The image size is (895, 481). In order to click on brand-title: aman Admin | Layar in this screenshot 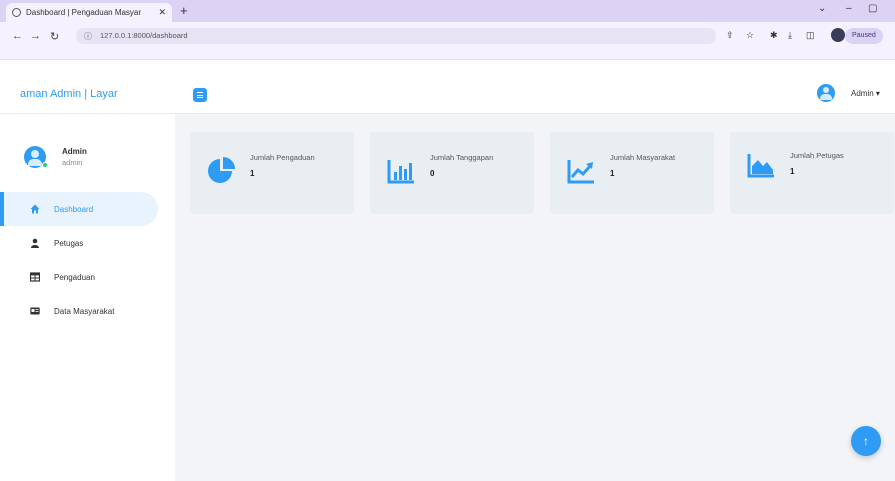, I will do `click(87, 94)`.